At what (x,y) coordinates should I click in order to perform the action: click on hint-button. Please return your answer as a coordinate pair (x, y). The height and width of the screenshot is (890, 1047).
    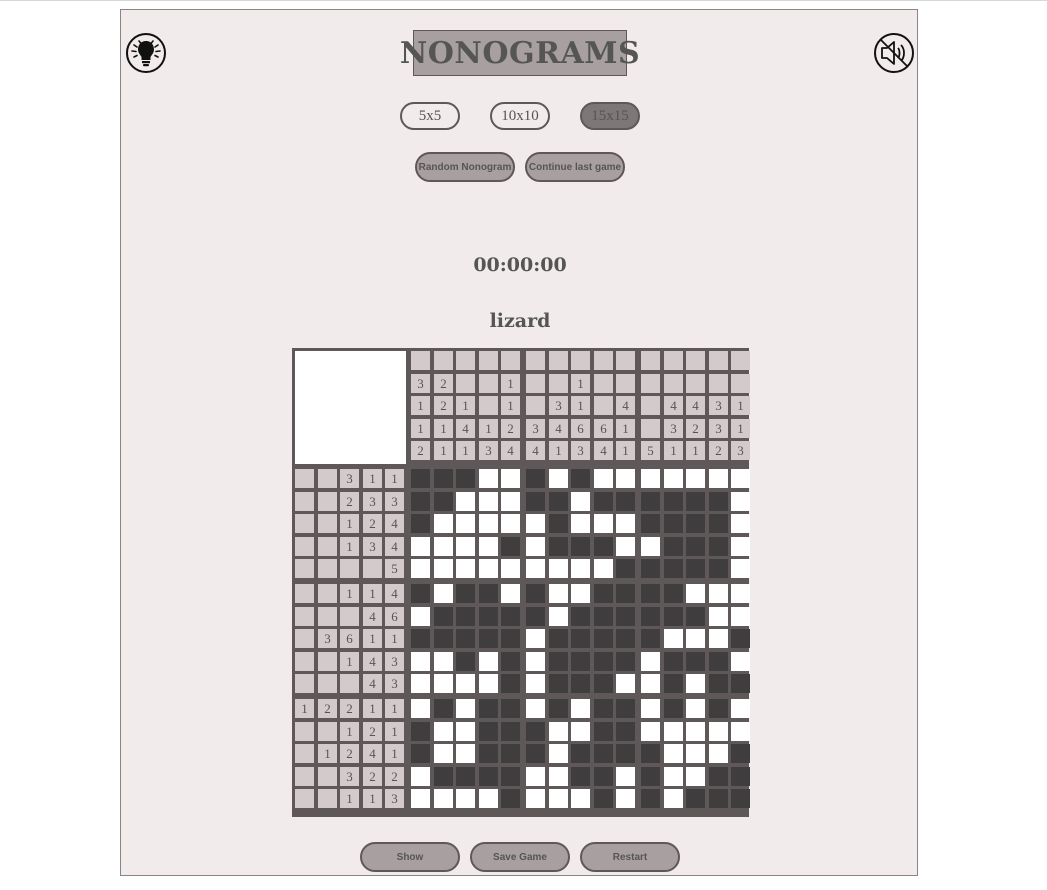
    Looking at the image, I should click on (146, 53).